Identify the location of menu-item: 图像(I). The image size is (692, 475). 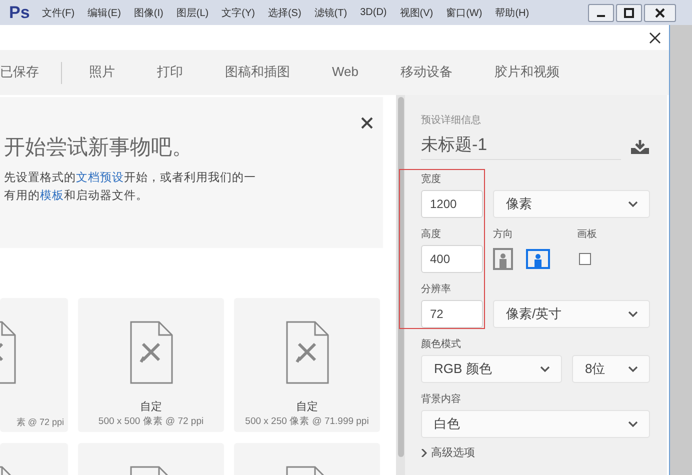
(149, 13).